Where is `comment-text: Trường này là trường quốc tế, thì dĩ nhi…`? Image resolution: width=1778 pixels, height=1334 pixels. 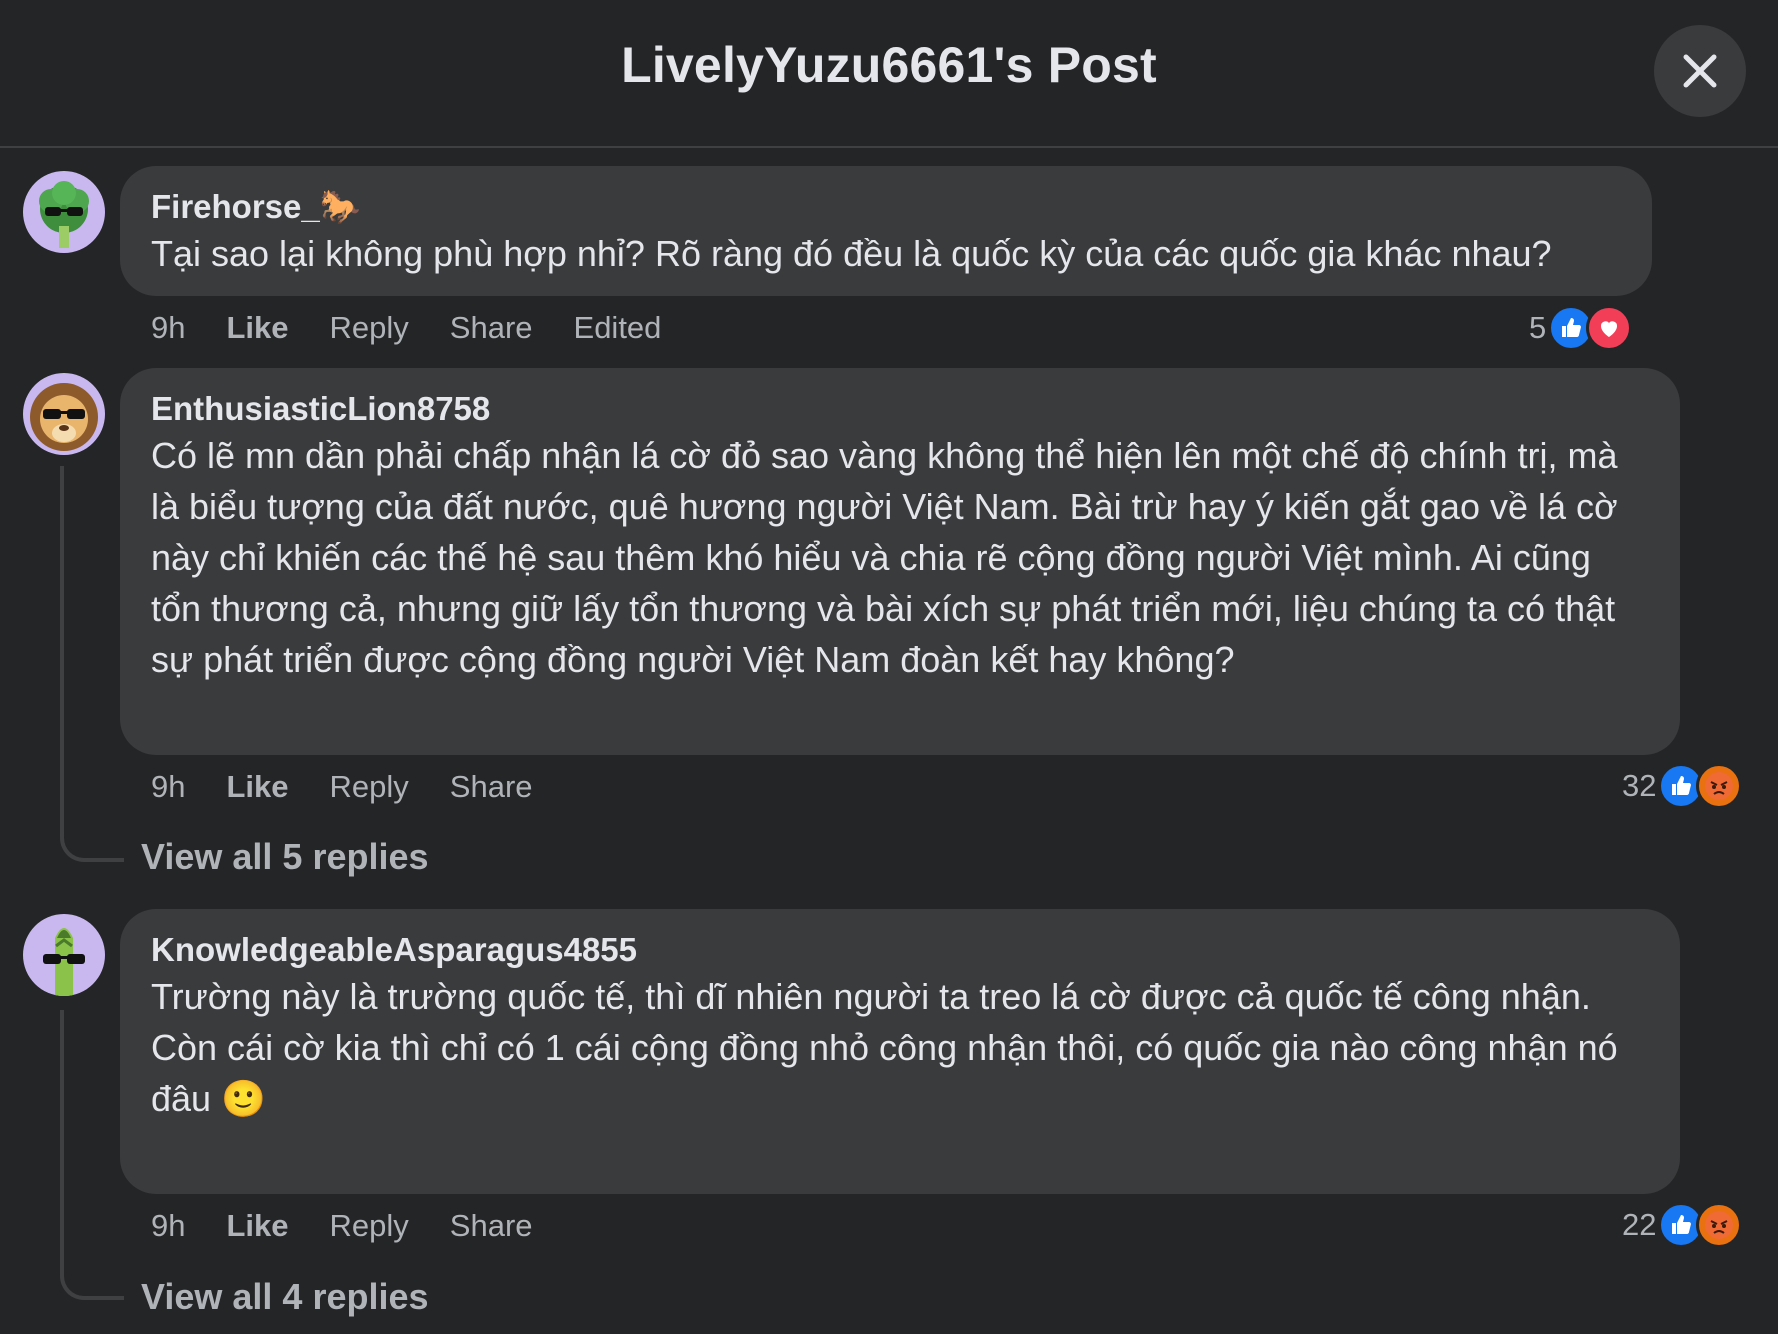
comment-text: Trường này là trường quốc tế, thì dĩ nhi… is located at coordinates (884, 1047).